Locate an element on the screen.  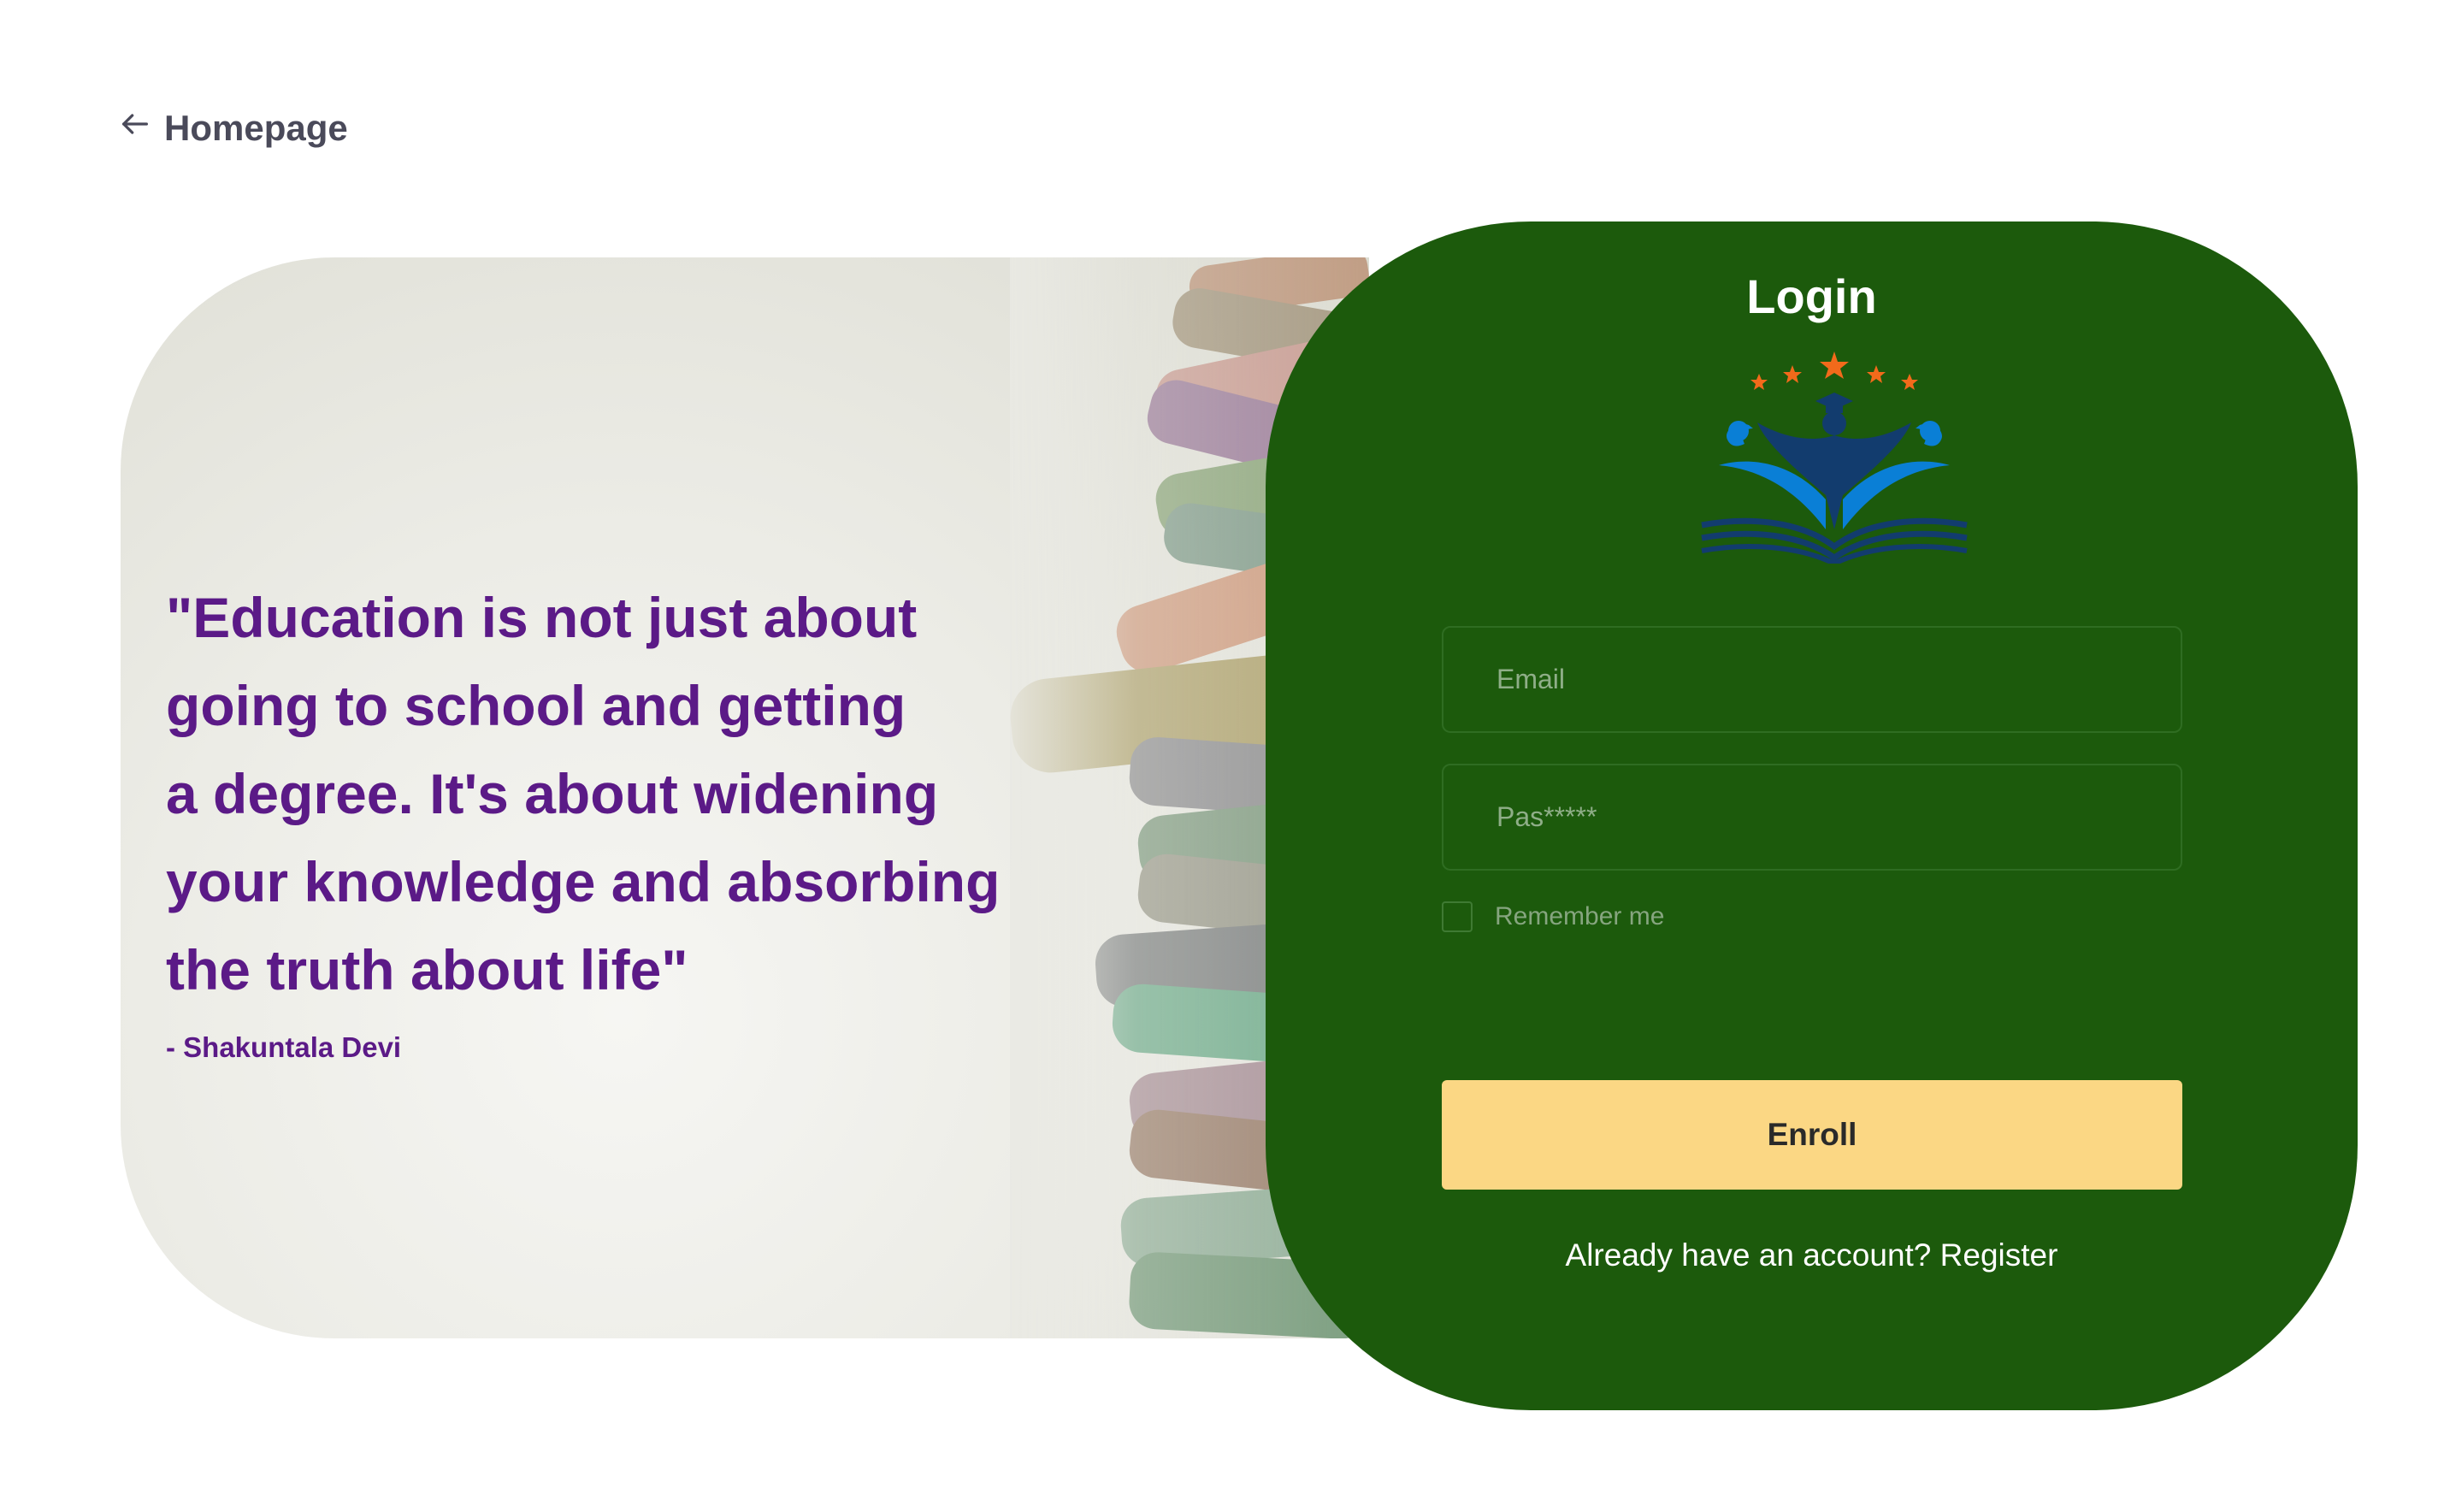
homepage-back-label: Homepage is located at coordinates (256, 128).